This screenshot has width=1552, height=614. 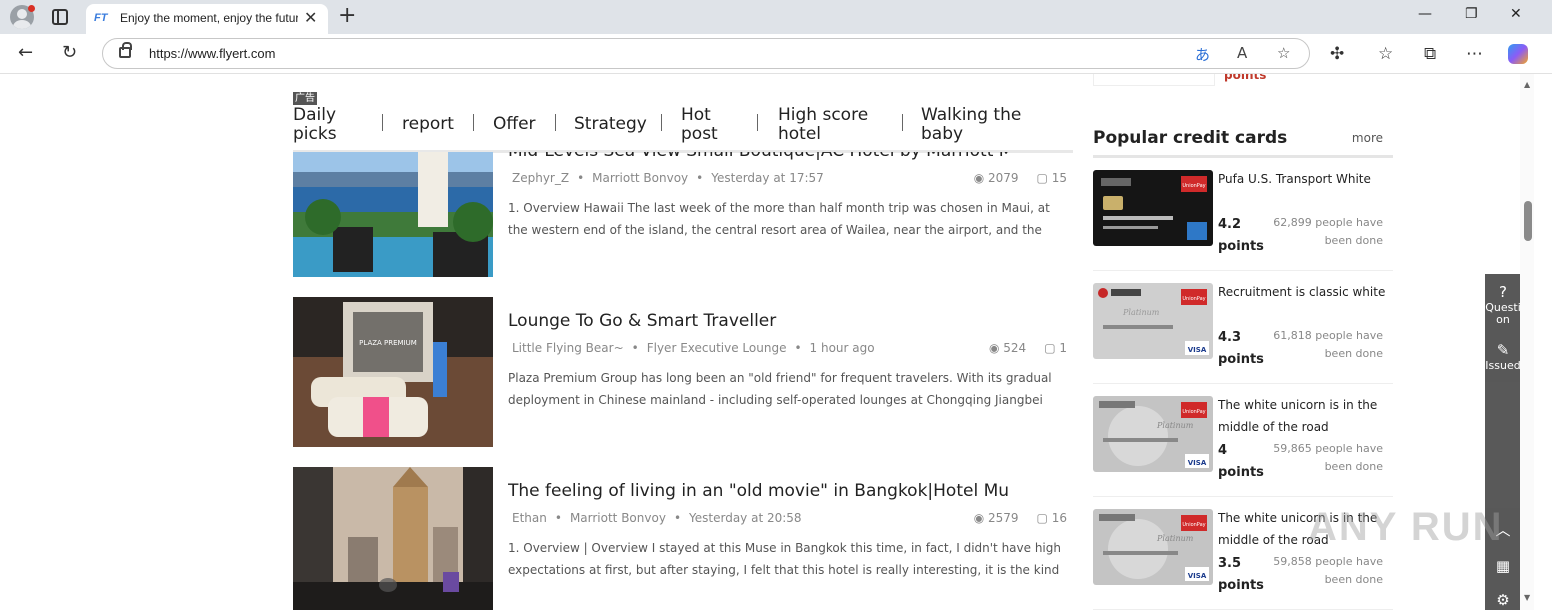 What do you see at coordinates (388, 343) in the screenshot?
I see `thumb-label: PLAZA PREMIUM` at bounding box center [388, 343].